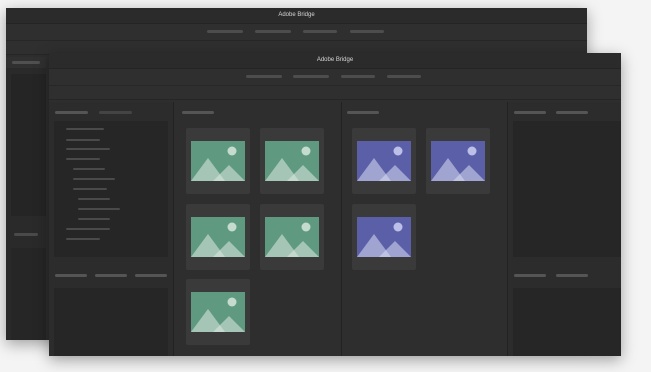 The height and width of the screenshot is (372, 651). I want to click on back-window-titlebar: Adobe Bridge, so click(296, 16).